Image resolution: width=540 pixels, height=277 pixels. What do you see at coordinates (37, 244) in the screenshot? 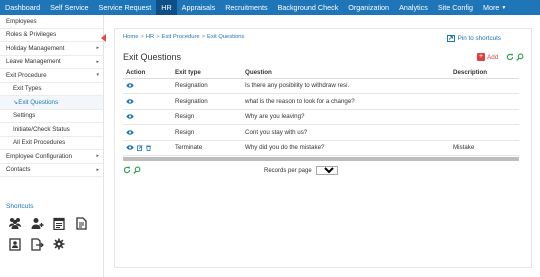
I see `export-document-icon` at bounding box center [37, 244].